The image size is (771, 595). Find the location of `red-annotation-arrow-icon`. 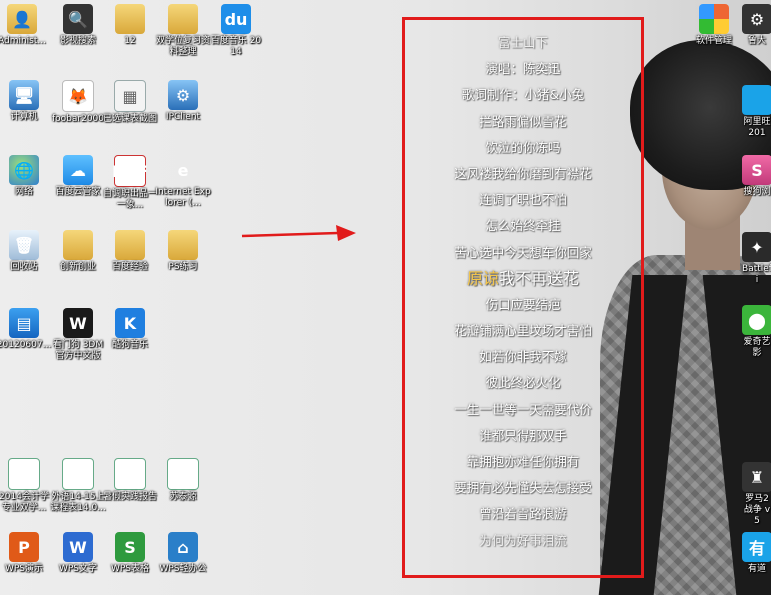

red-annotation-arrow-icon is located at coordinates (298, 233).